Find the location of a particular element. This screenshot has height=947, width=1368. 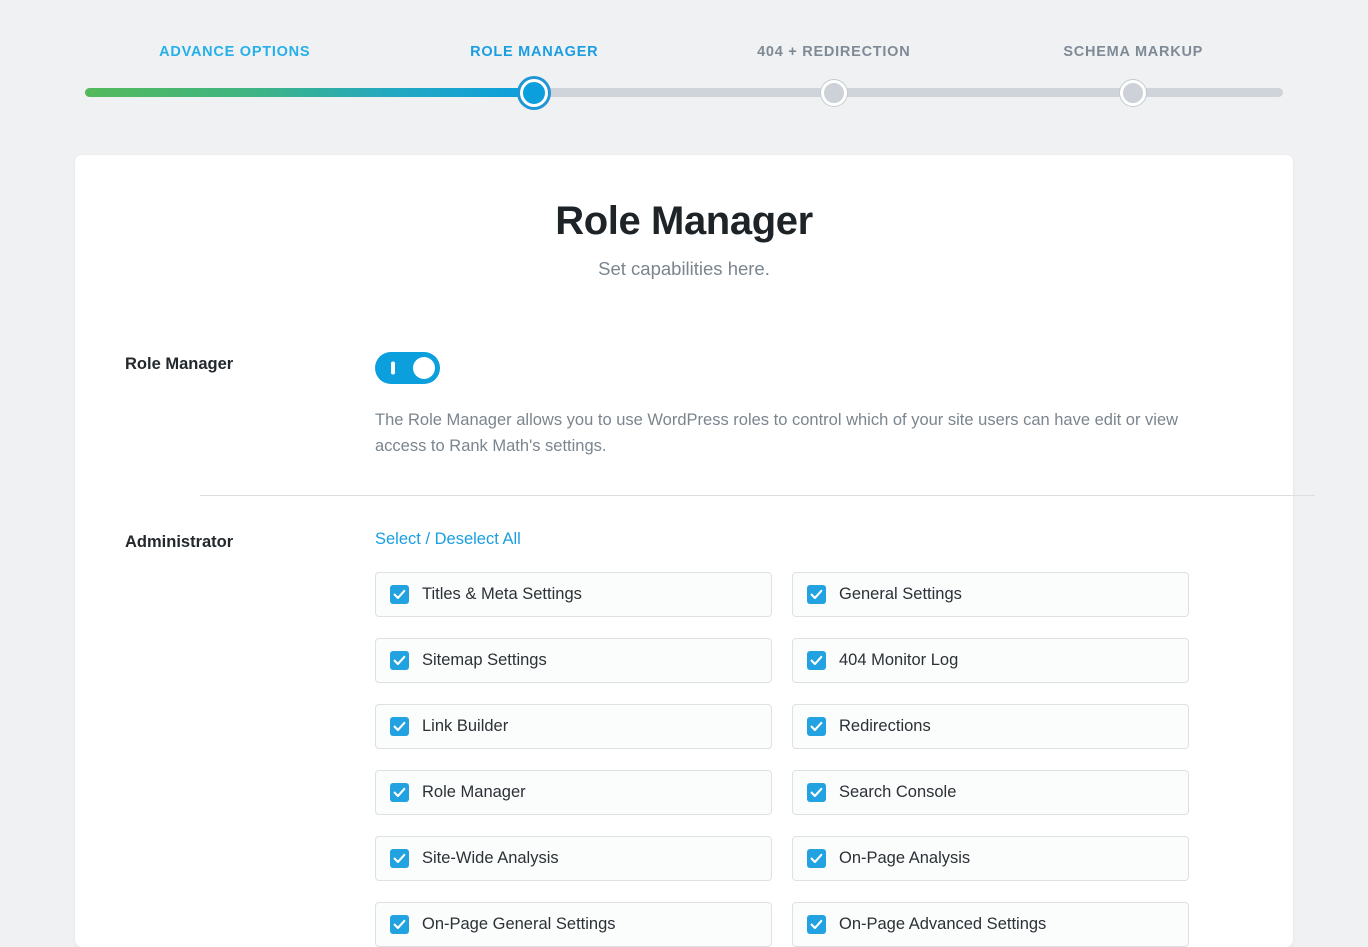

capability-item-titles-meta-settings: Titles & Meta Settings is located at coordinates (573, 595).